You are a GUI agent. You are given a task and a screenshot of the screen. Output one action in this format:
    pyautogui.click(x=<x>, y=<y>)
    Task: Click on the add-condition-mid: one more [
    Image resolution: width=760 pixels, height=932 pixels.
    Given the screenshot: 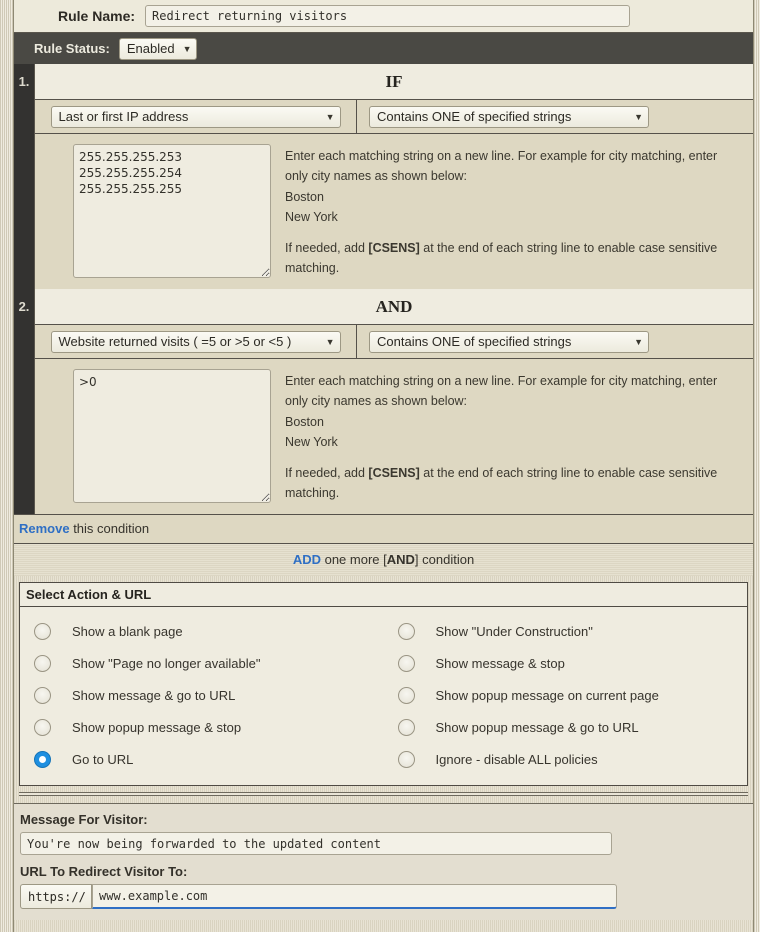 What is the action you would take?
    pyautogui.click(x=353, y=559)
    